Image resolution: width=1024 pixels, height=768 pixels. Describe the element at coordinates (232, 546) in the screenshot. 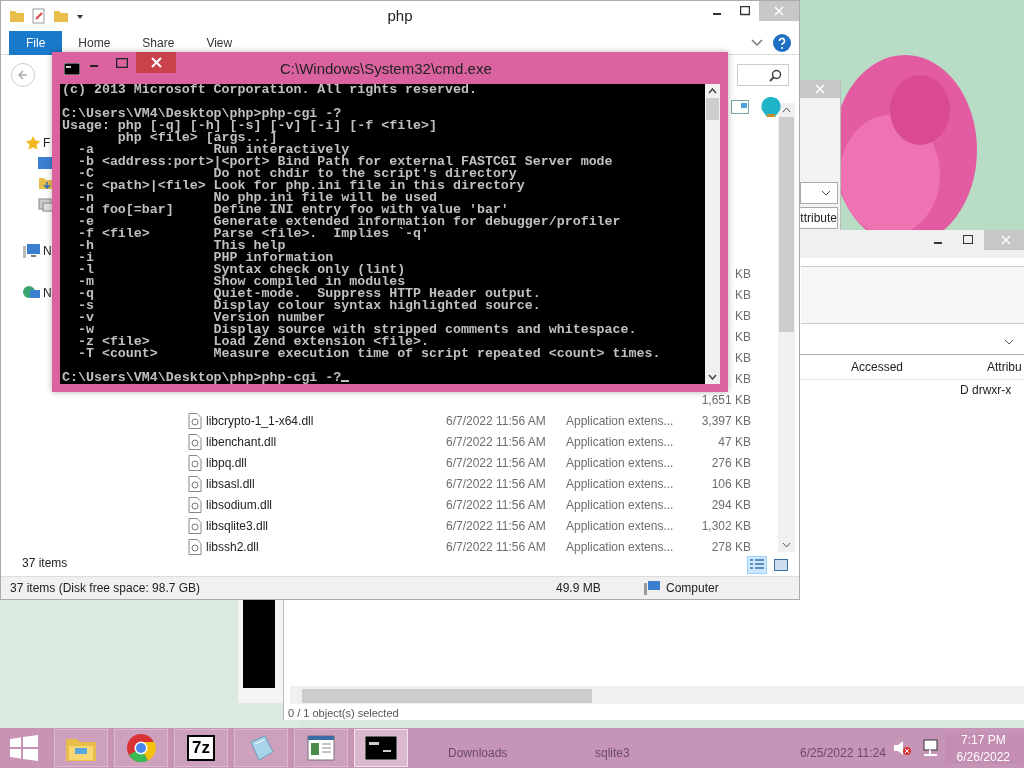

I see `file-name: libssh2.dll` at that location.